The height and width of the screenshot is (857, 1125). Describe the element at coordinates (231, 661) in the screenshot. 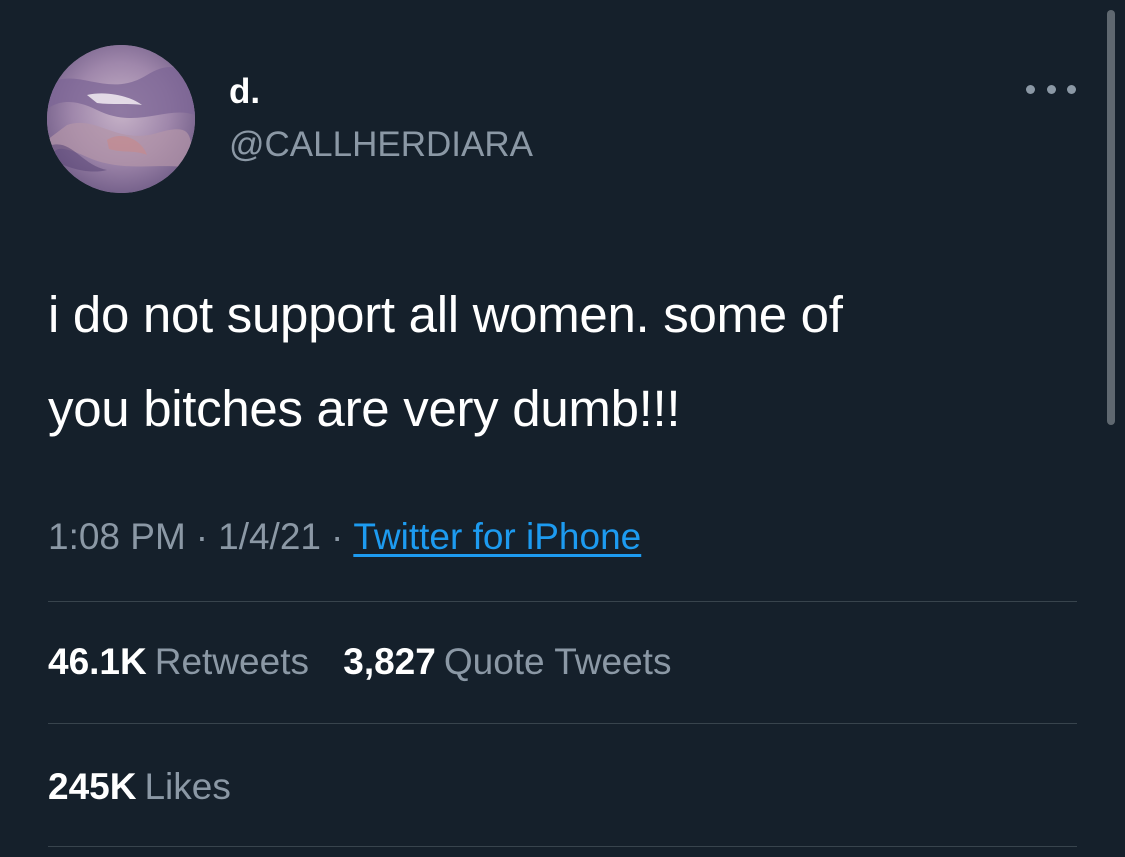

I see `retweets-label: Retweets` at that location.